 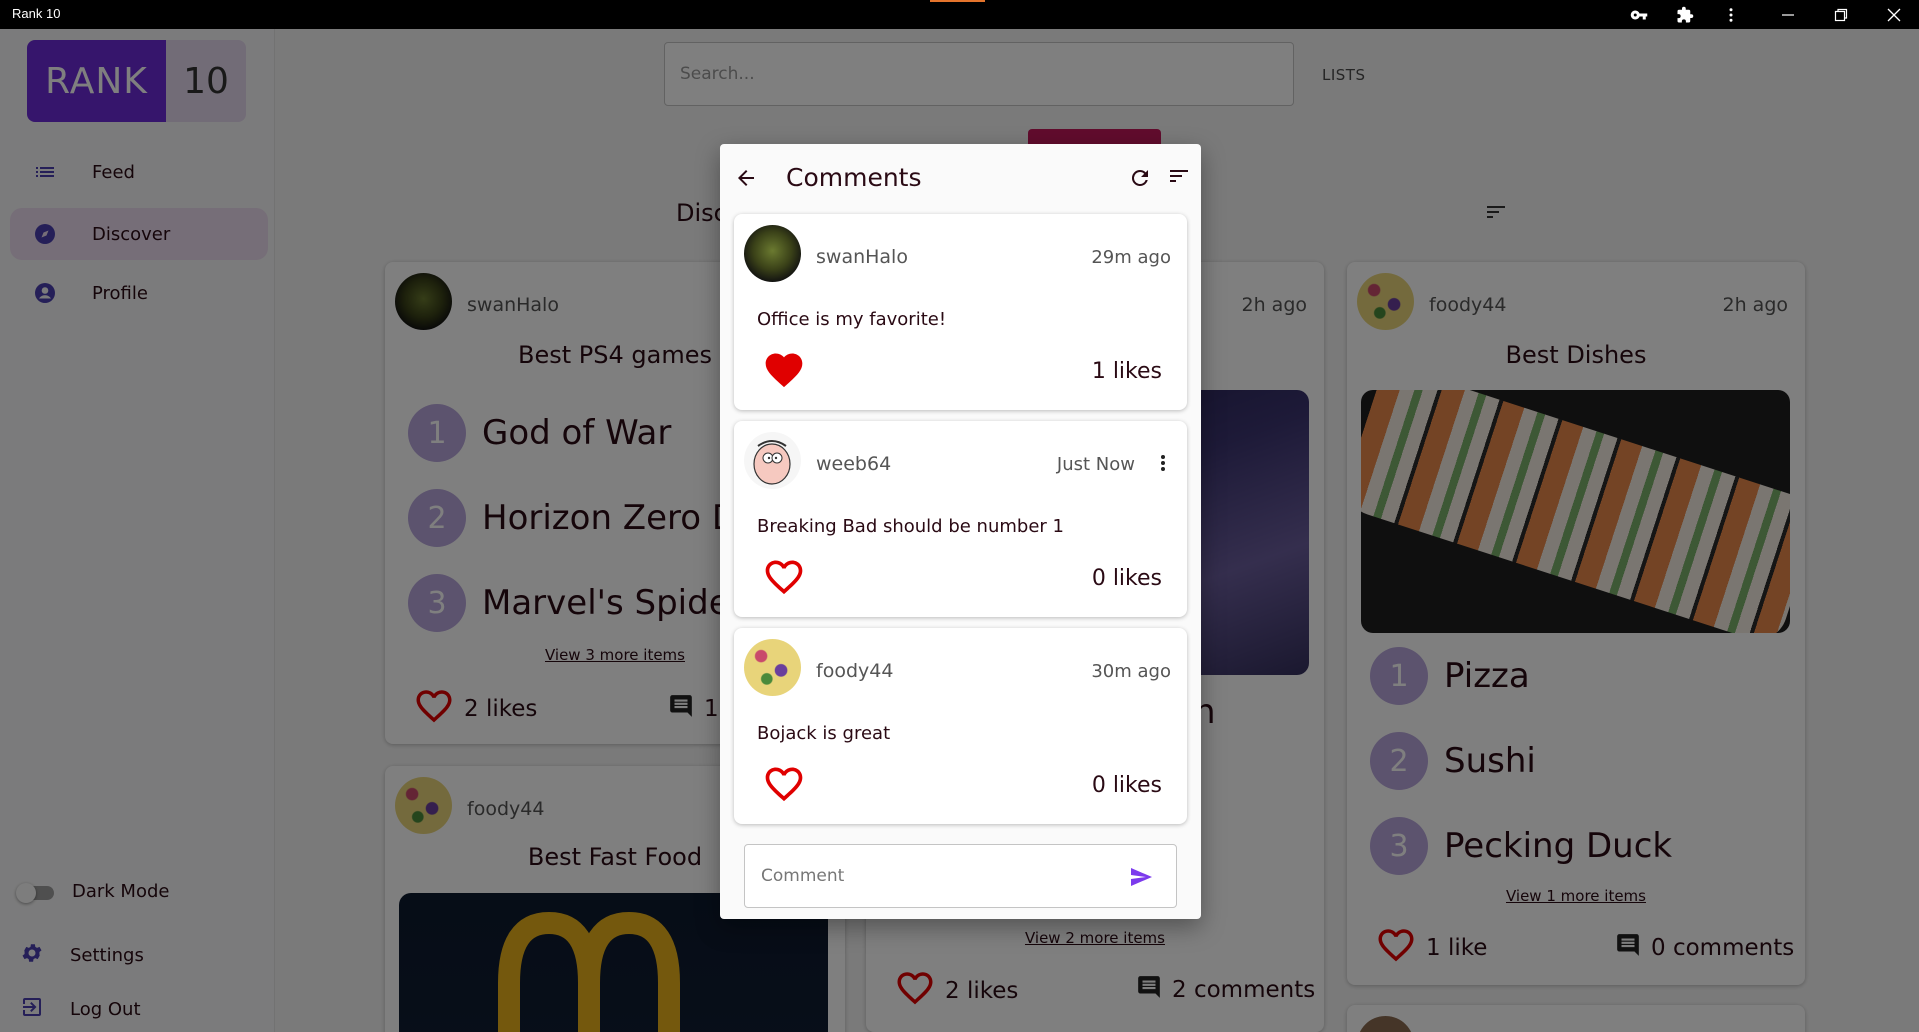 What do you see at coordinates (1685, 15) in the screenshot?
I see `extension-icon` at bounding box center [1685, 15].